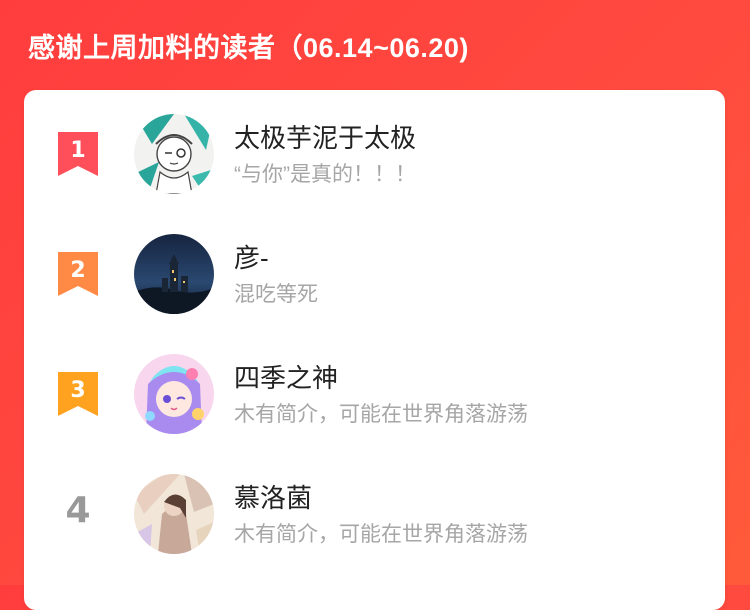  Describe the element at coordinates (78, 150) in the screenshot. I see `rank-number: 1` at that location.